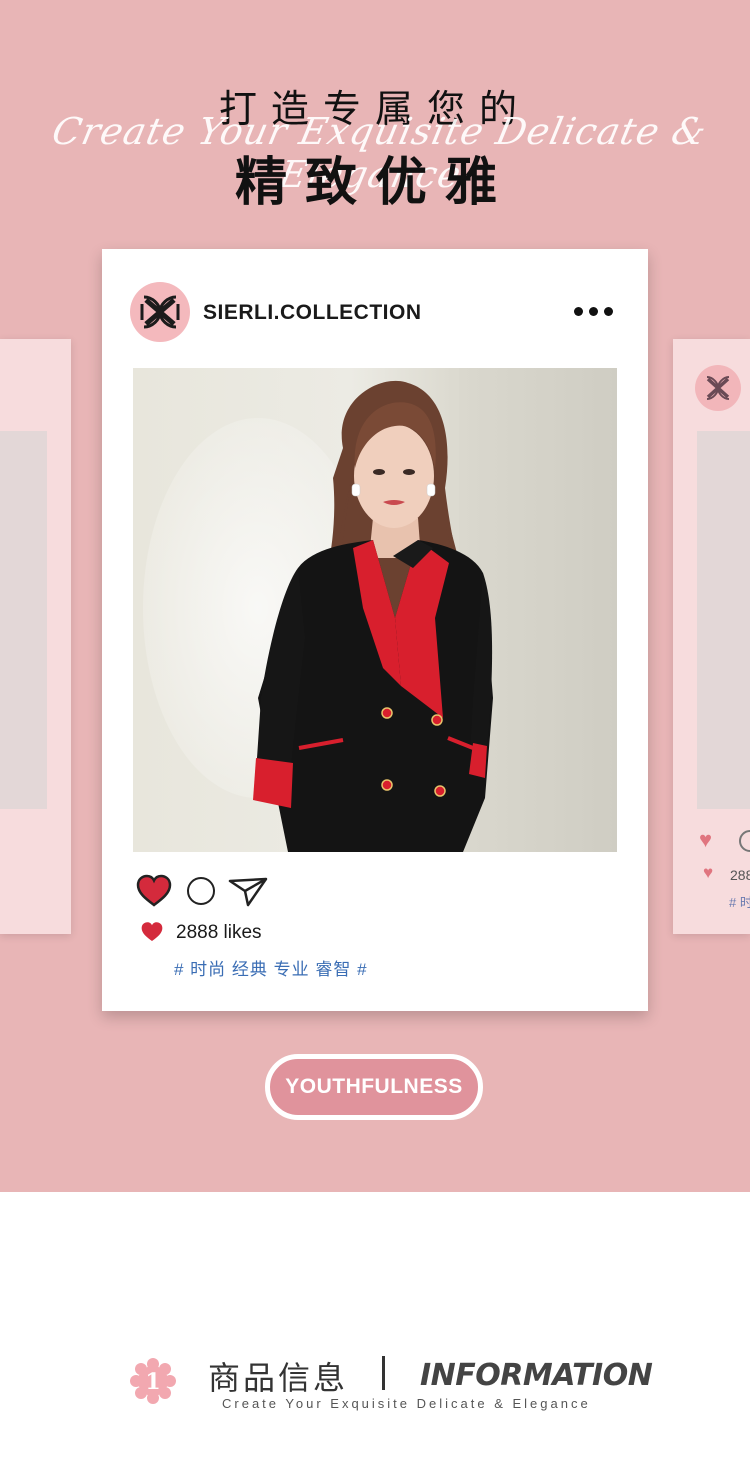 This screenshot has width=750, height=1461. What do you see at coordinates (152, 934) in the screenshot?
I see `likes-heart-icon` at bounding box center [152, 934].